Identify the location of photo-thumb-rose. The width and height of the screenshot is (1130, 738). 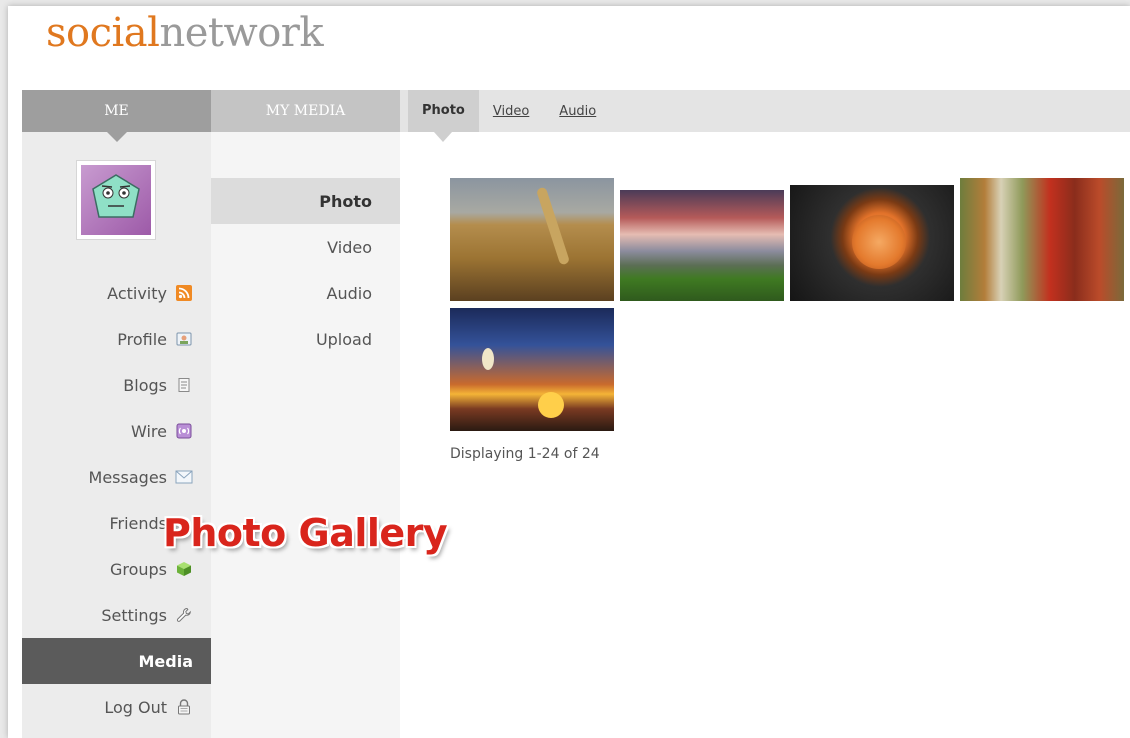
(872, 243).